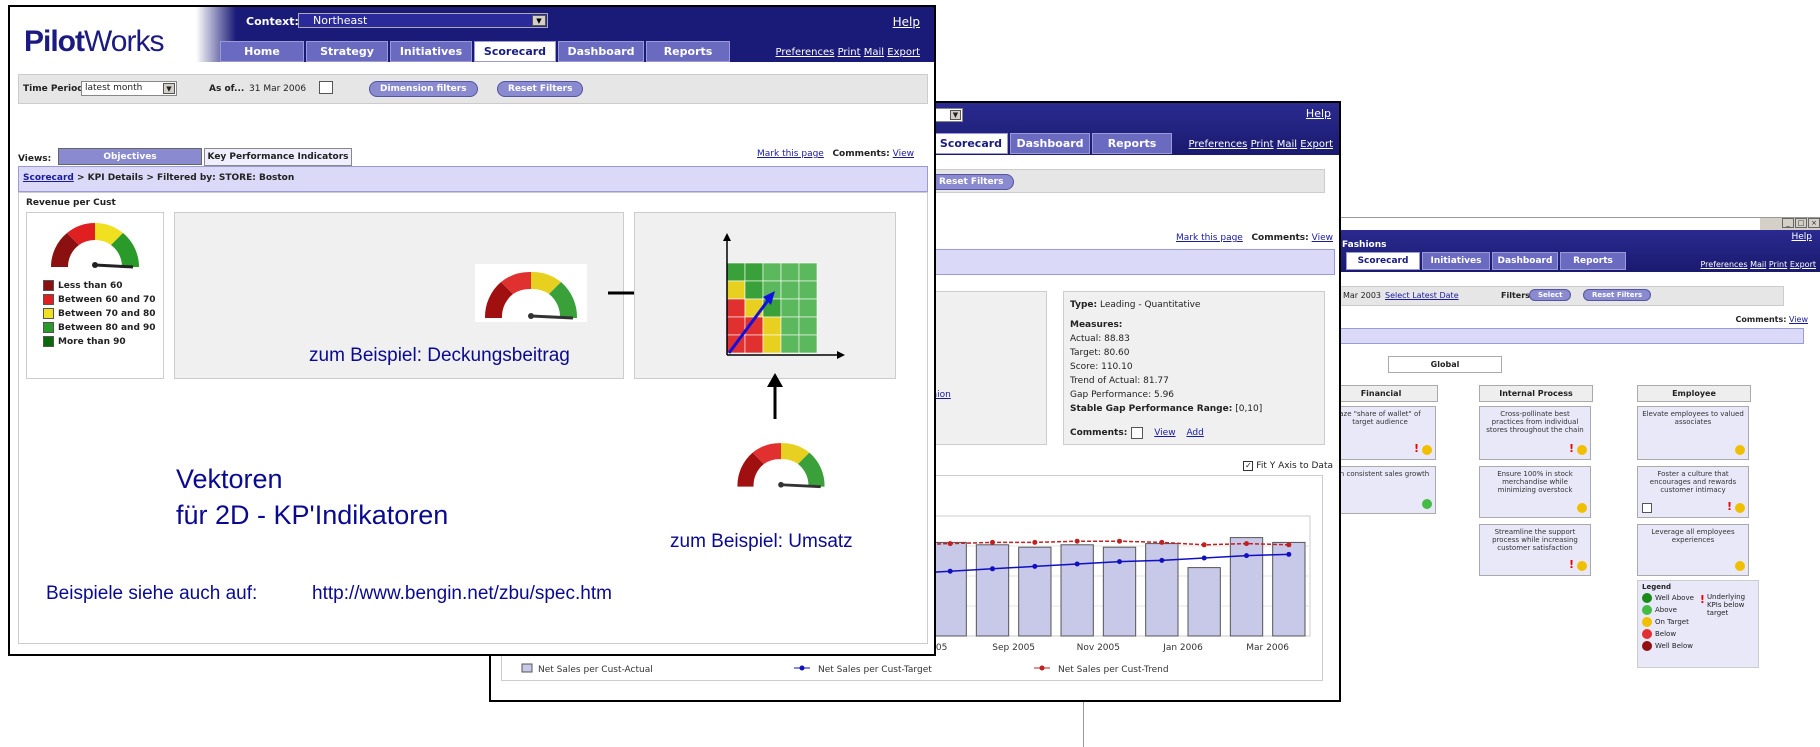  I want to click on legend-item: Between 70 and 80, so click(99, 313).